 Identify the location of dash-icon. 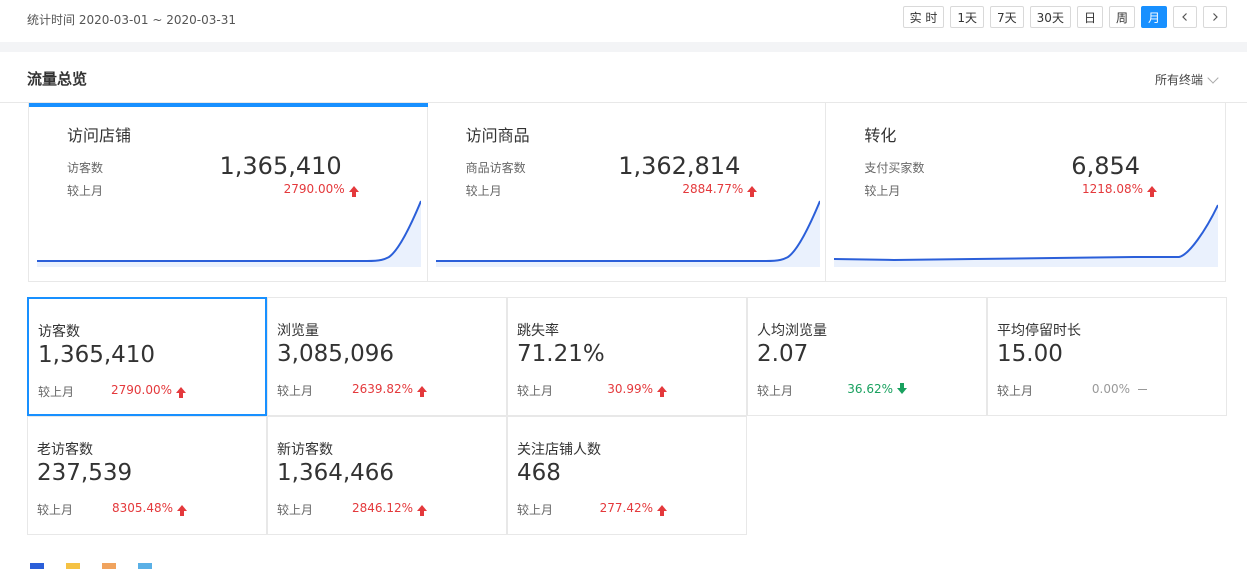
(1142, 389).